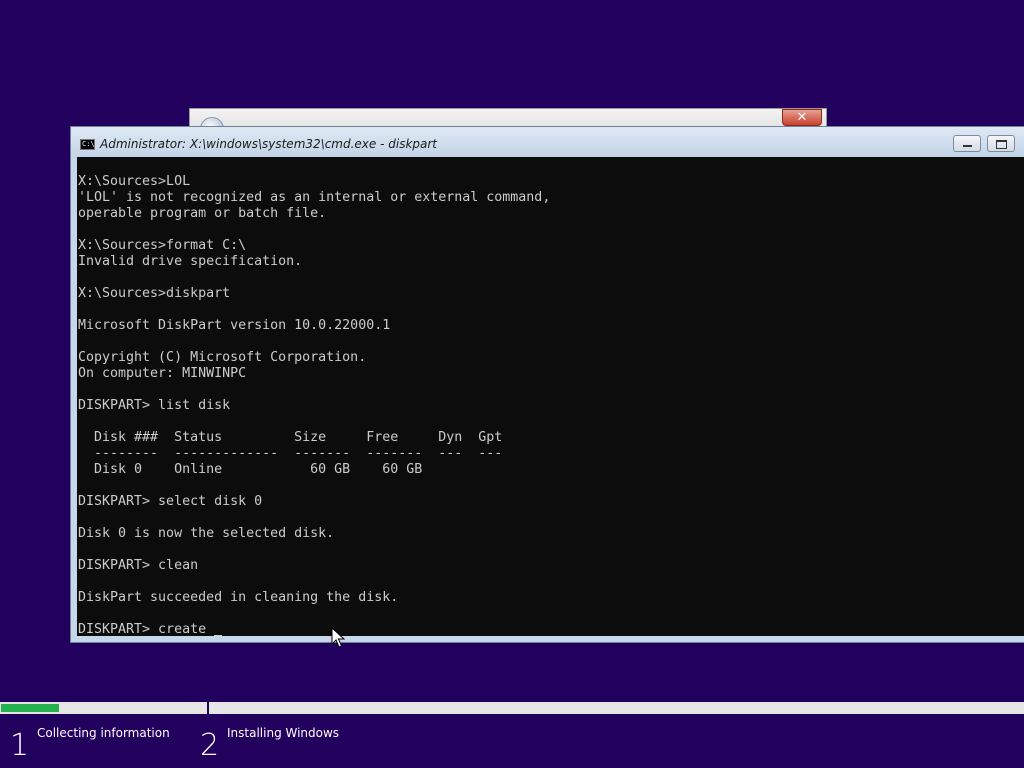 This screenshot has width=1024, height=768. I want to click on setup-close-button: ✕, so click(802, 117).